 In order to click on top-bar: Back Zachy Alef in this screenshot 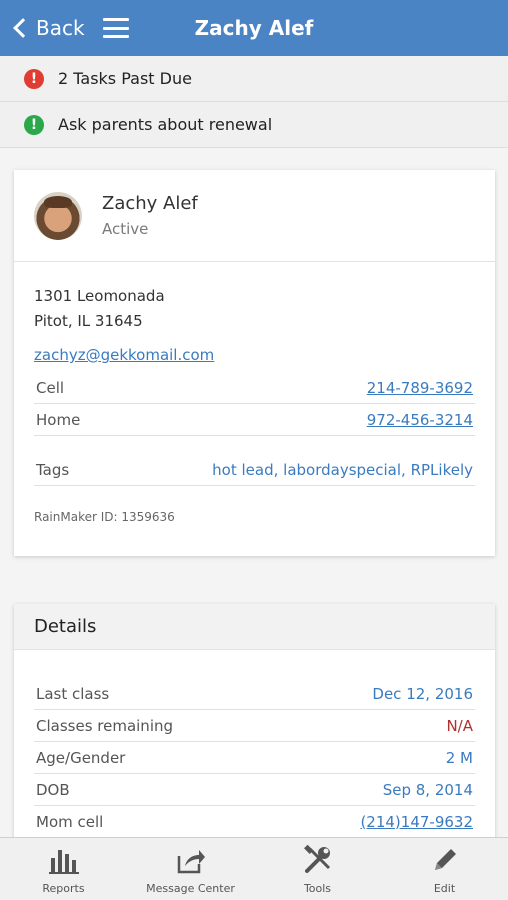, I will do `click(254, 28)`.